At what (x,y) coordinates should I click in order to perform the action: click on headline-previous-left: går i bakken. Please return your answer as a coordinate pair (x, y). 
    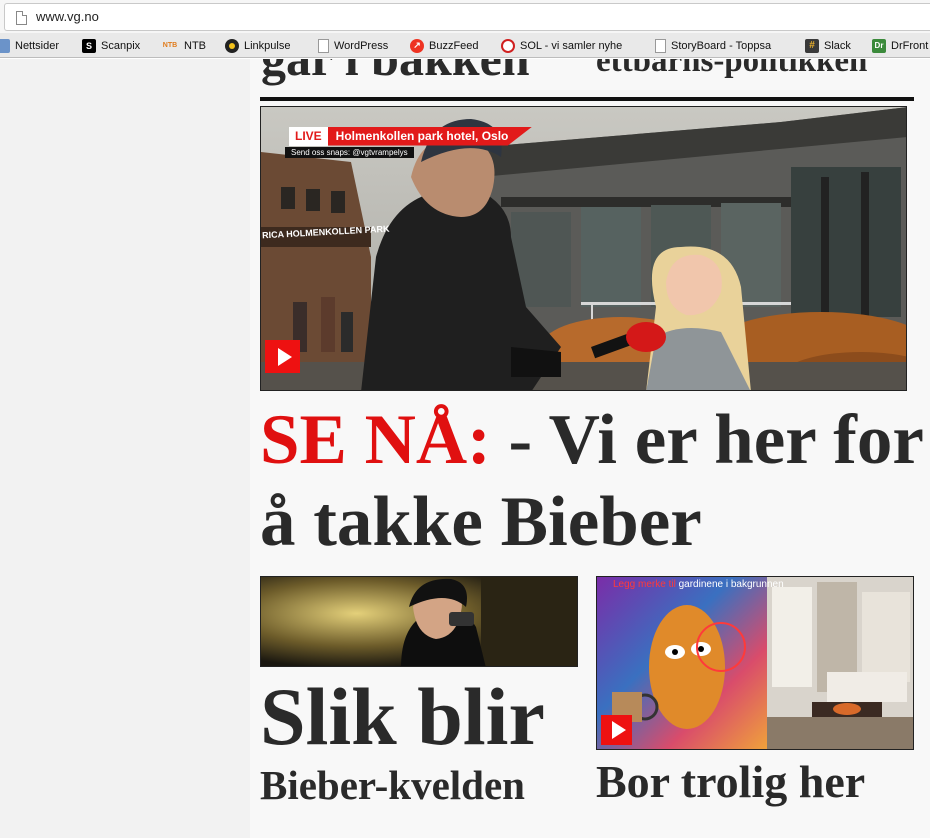
    Looking at the image, I should click on (395, 71).